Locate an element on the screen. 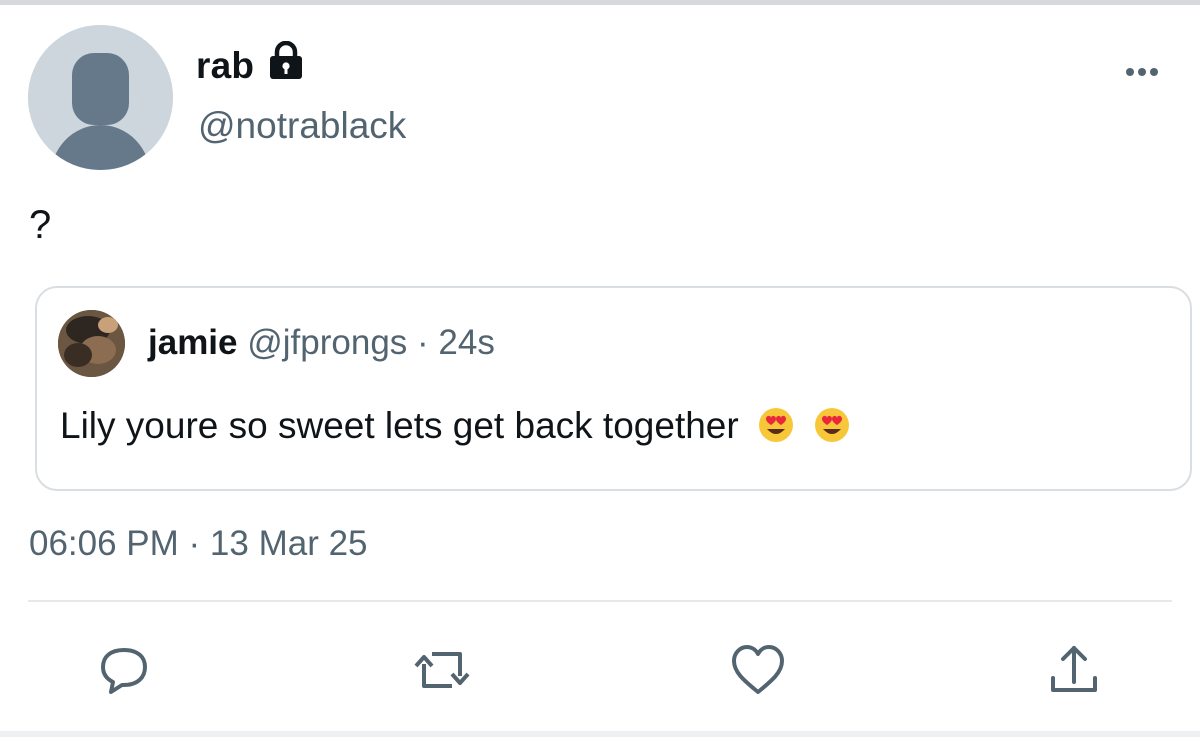 This screenshot has height=737, width=1200. default-avatar-icon is located at coordinates (100, 97).